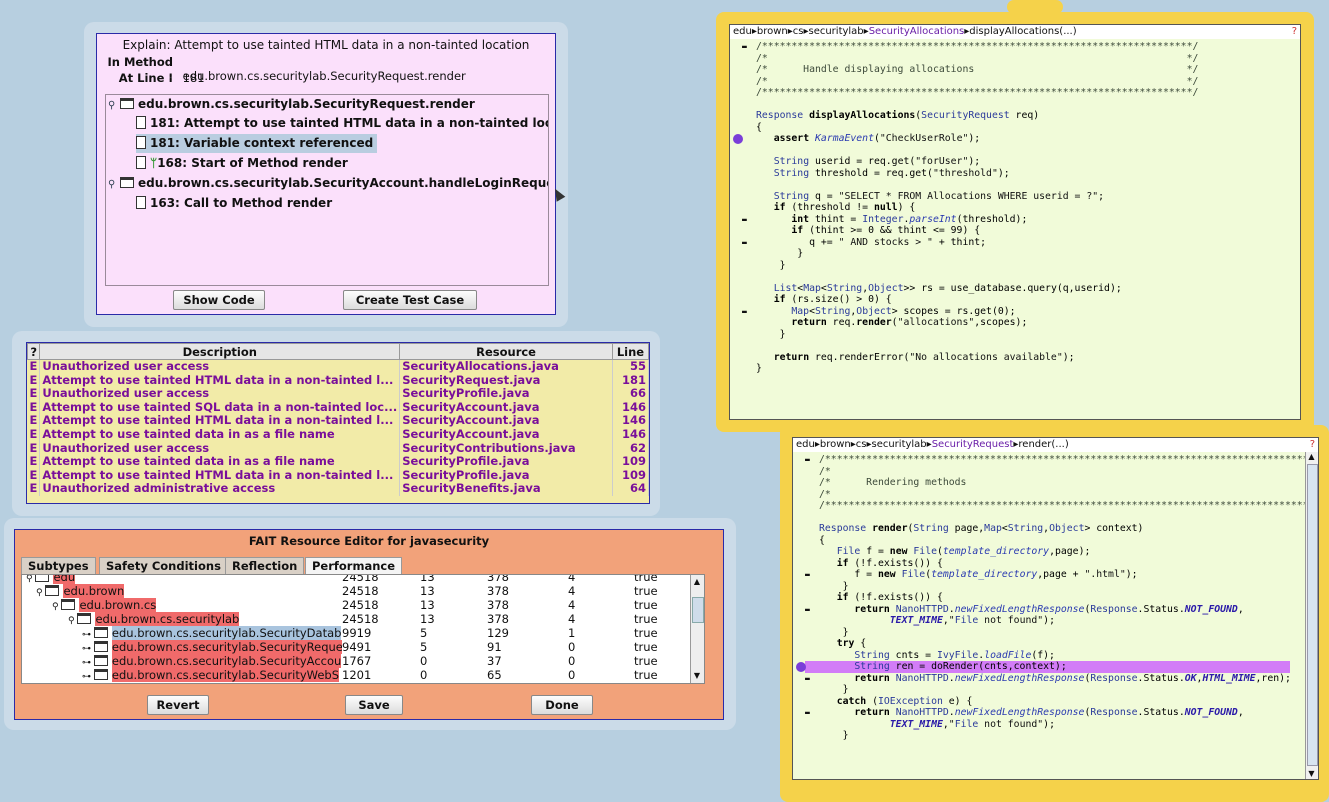  What do you see at coordinates (163, 565) in the screenshot?
I see `tab-safety-conditions: Safety Conditions` at bounding box center [163, 565].